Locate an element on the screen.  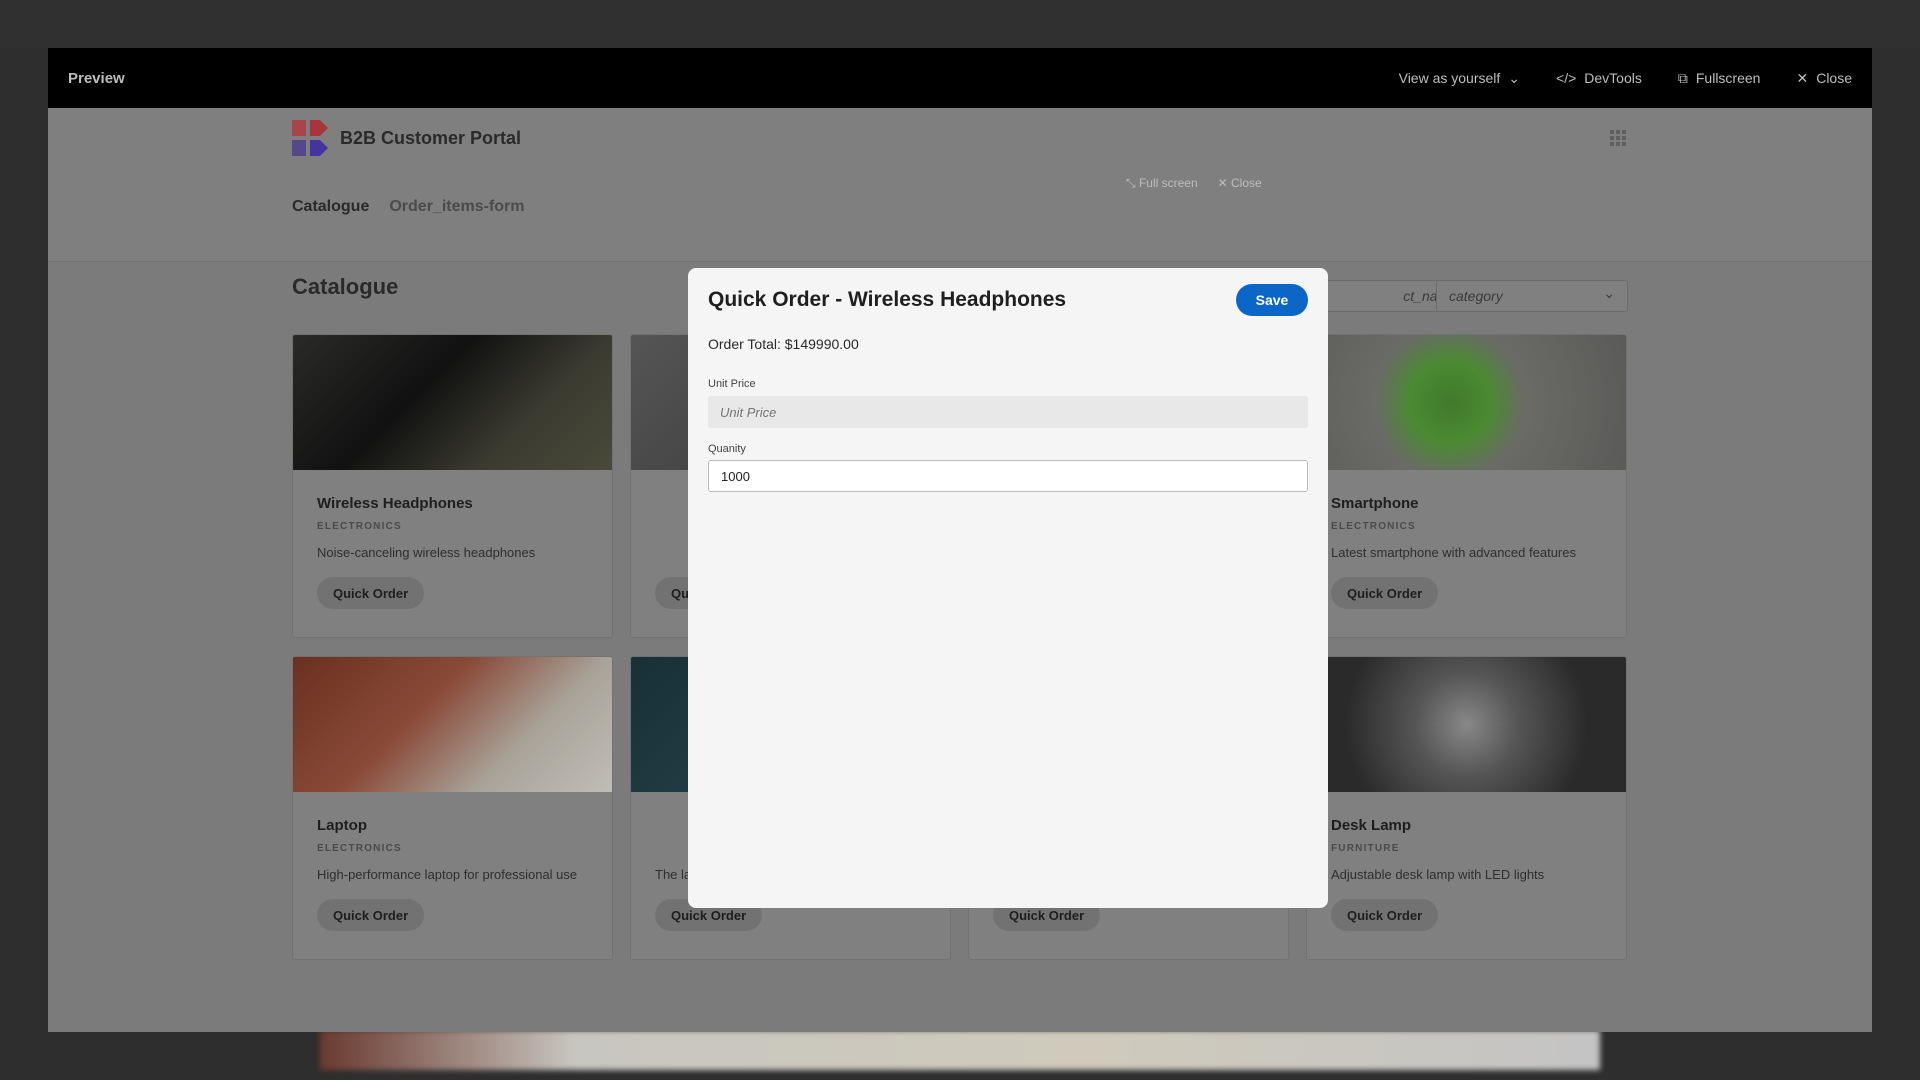
product-name: Wireless Headphones is located at coordinates (395, 503).